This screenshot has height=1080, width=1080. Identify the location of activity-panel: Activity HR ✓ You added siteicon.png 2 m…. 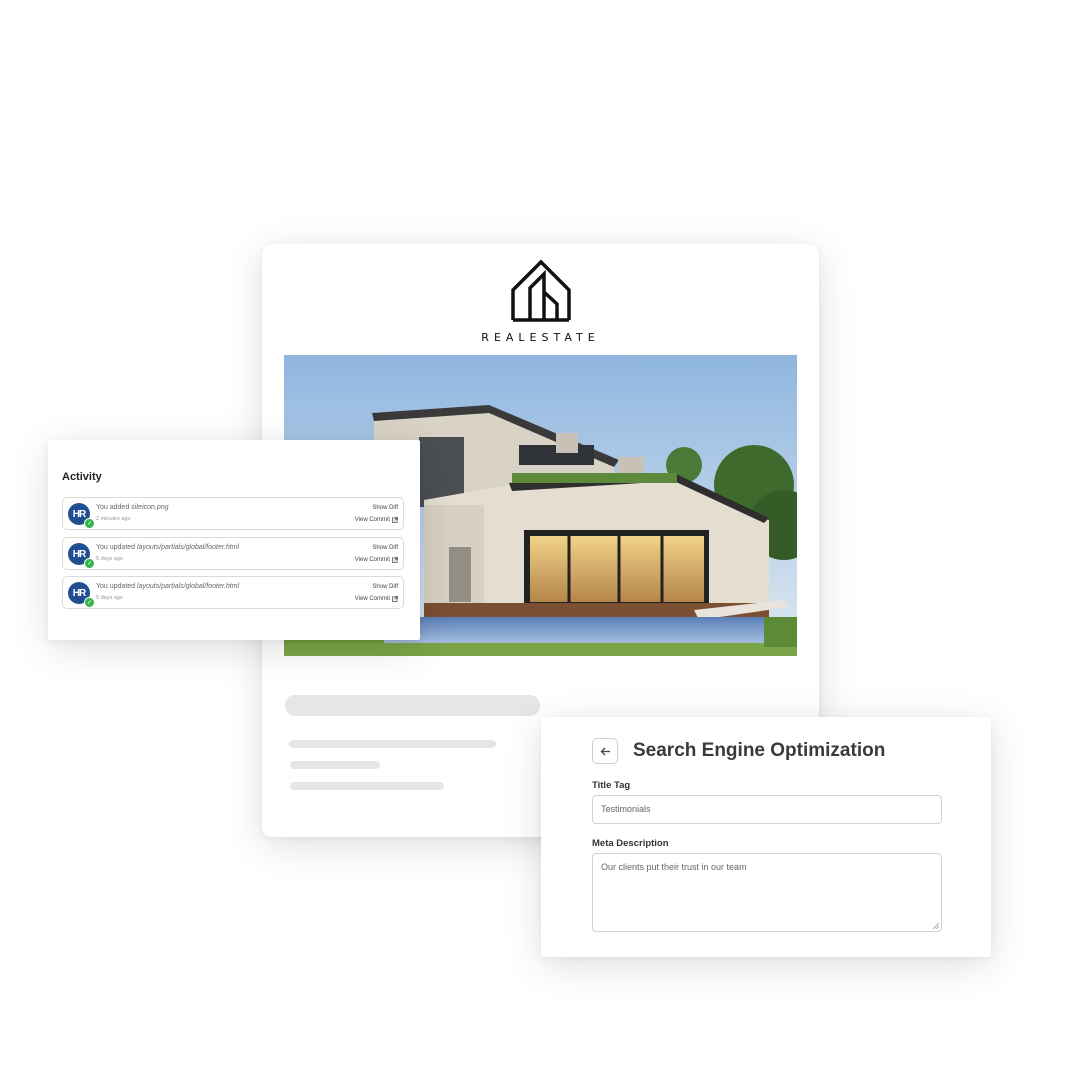
(234, 540).